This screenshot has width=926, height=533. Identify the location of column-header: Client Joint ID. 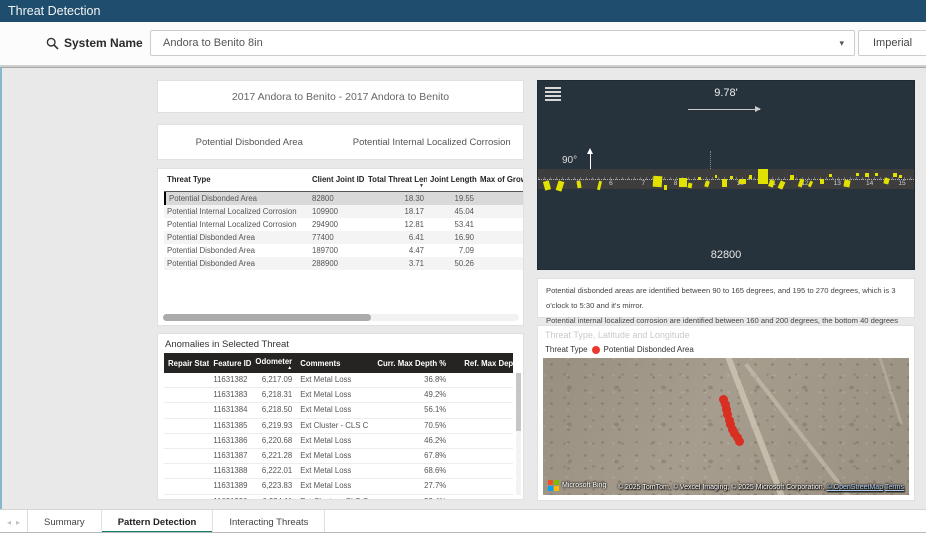
(337, 182).